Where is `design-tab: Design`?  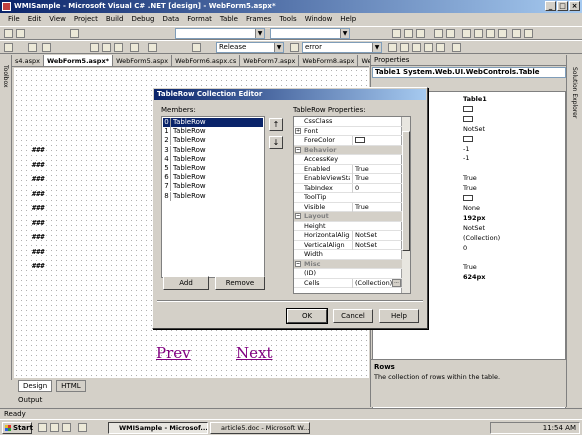 design-tab: Design is located at coordinates (35, 386).